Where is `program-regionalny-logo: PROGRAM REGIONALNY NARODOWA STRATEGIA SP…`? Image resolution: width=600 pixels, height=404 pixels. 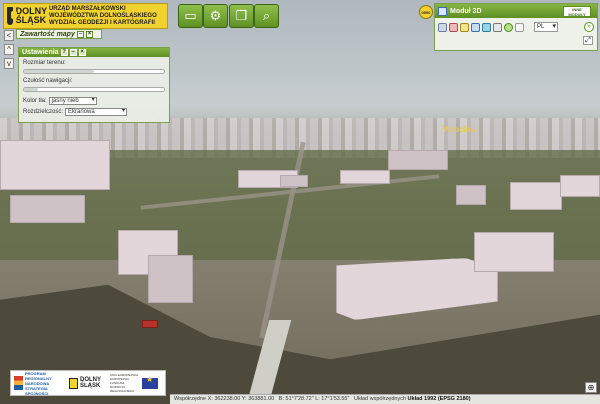
program-regionalny-logo: PROGRAM REGIONALNY NARODOWA STRATEGIA SP… is located at coordinates (39, 383).